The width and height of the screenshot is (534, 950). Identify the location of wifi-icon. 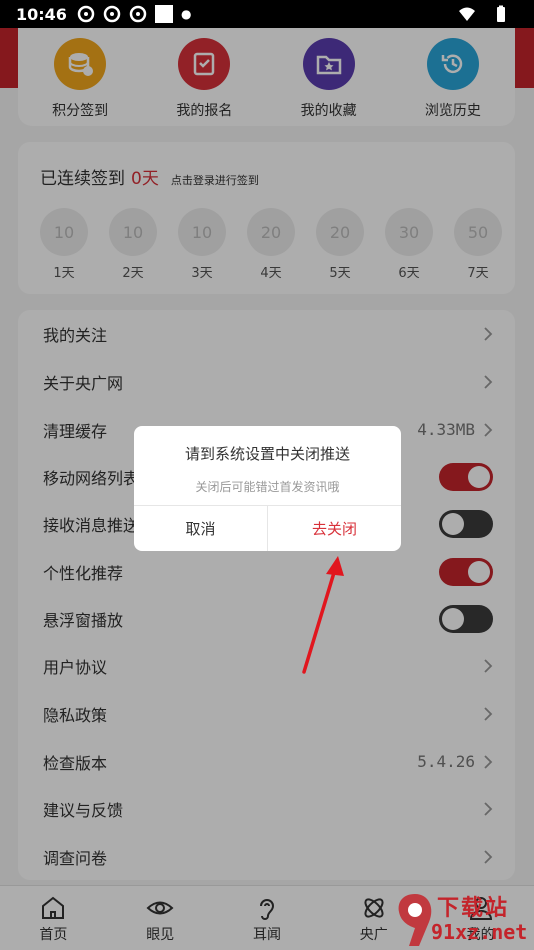
(467, 14).